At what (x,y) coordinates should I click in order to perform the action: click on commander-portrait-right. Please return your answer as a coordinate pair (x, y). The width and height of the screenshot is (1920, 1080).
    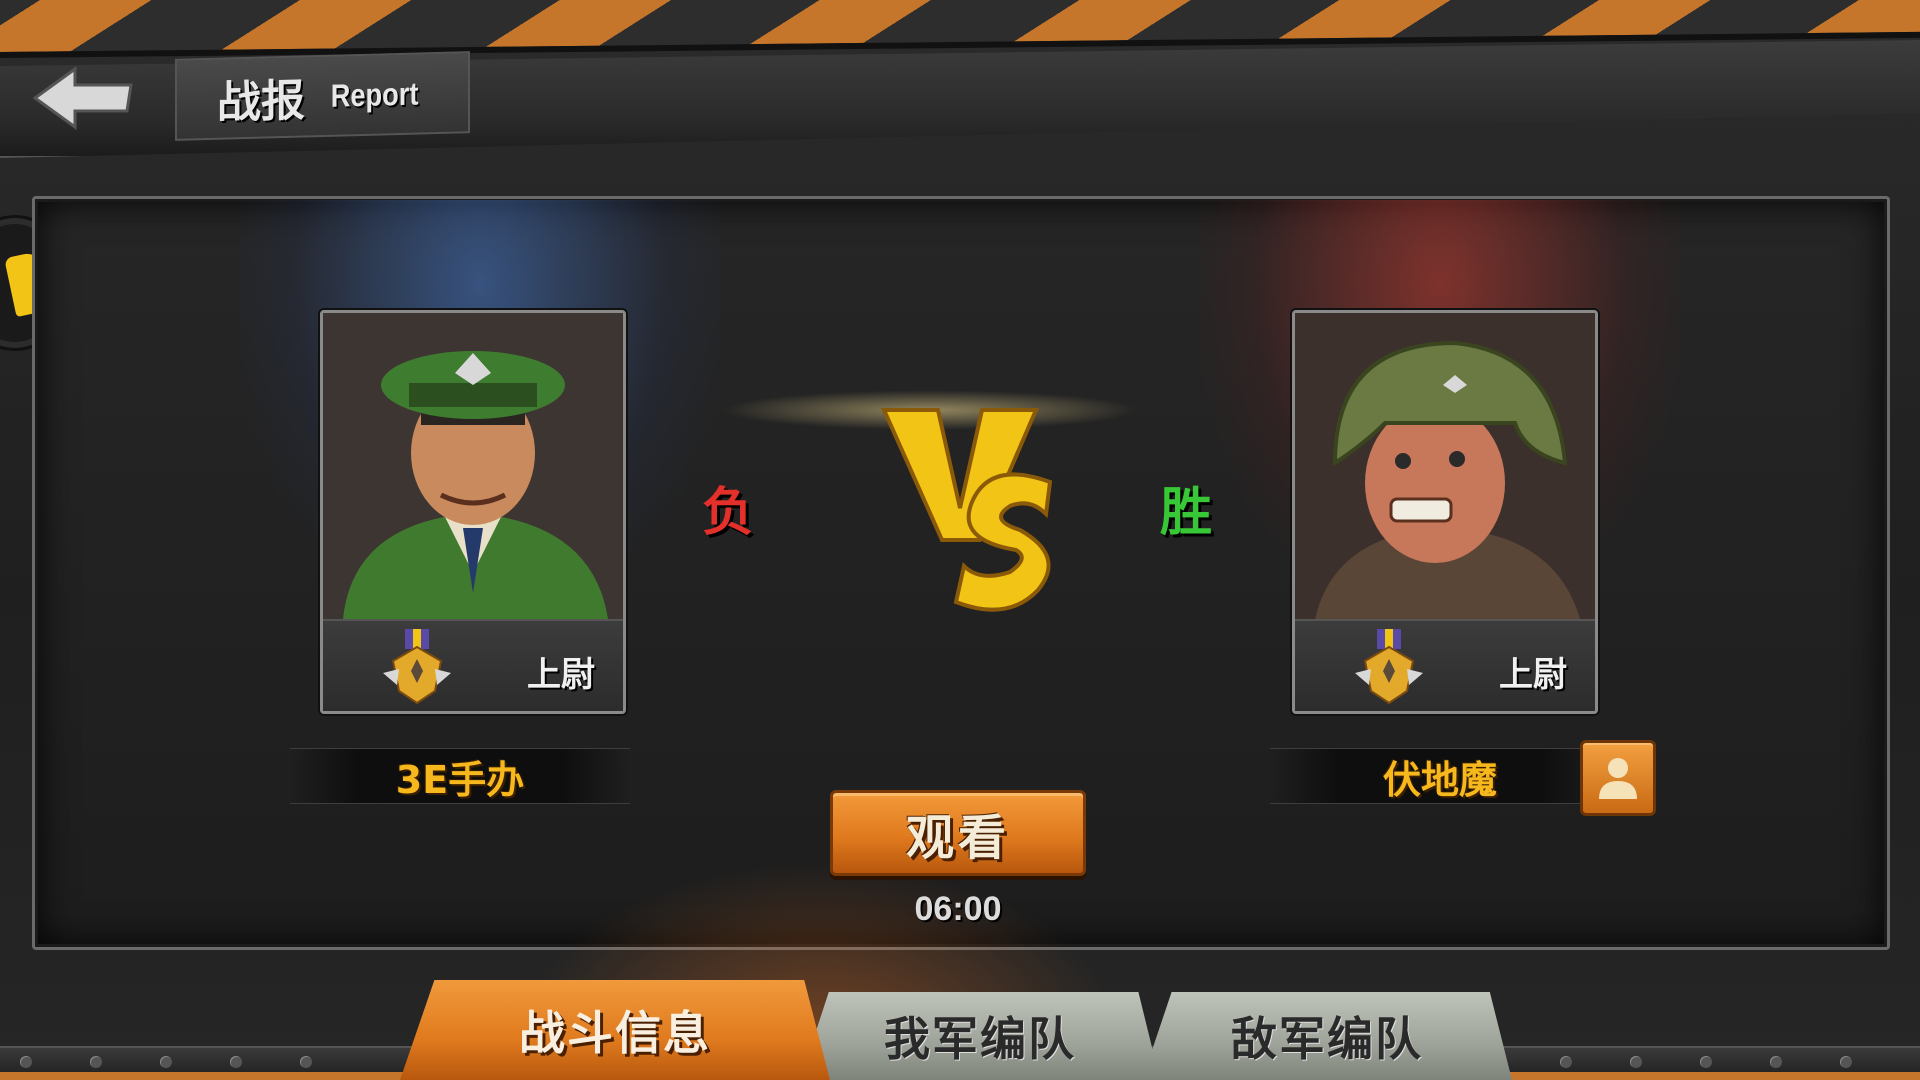
    Looking at the image, I should click on (1445, 466).